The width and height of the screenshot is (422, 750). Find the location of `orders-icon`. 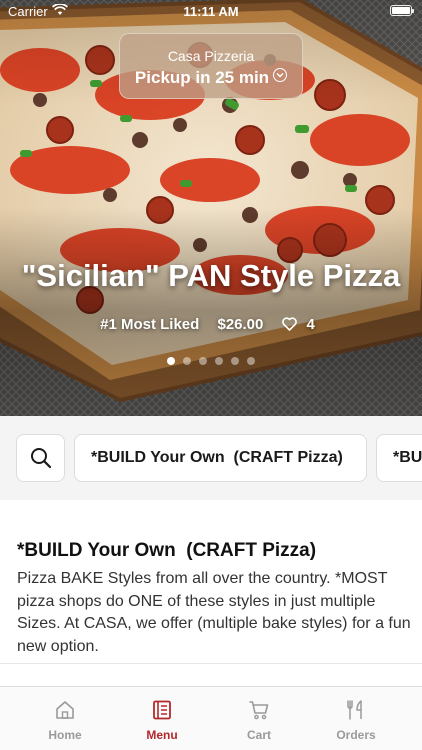

orders-icon is located at coordinates (354, 710).